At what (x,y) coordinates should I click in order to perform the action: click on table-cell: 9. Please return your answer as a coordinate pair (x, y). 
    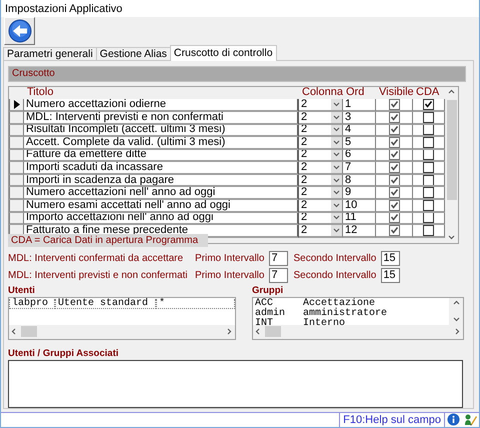
    Looking at the image, I should click on (359, 193).